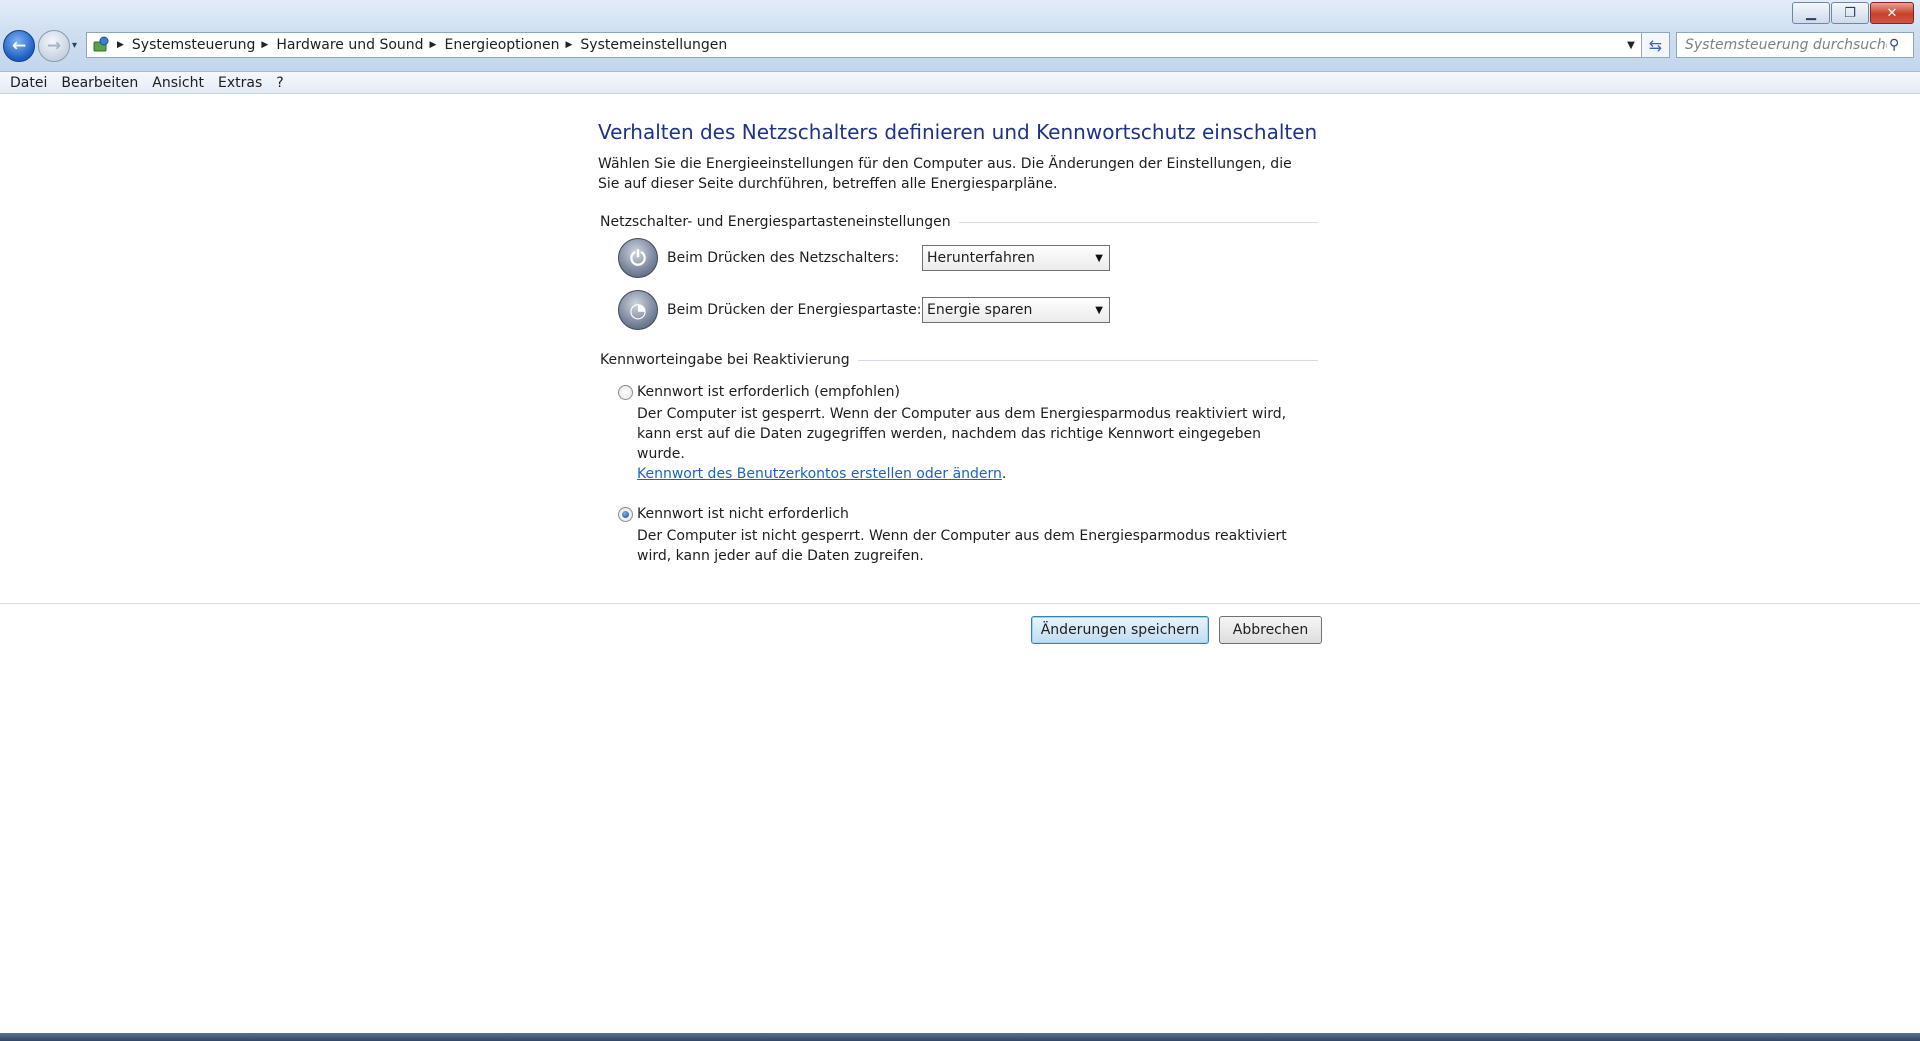 This screenshot has height=1041, width=1920. What do you see at coordinates (1894, 45) in the screenshot?
I see `search-icon: ⚲` at bounding box center [1894, 45].